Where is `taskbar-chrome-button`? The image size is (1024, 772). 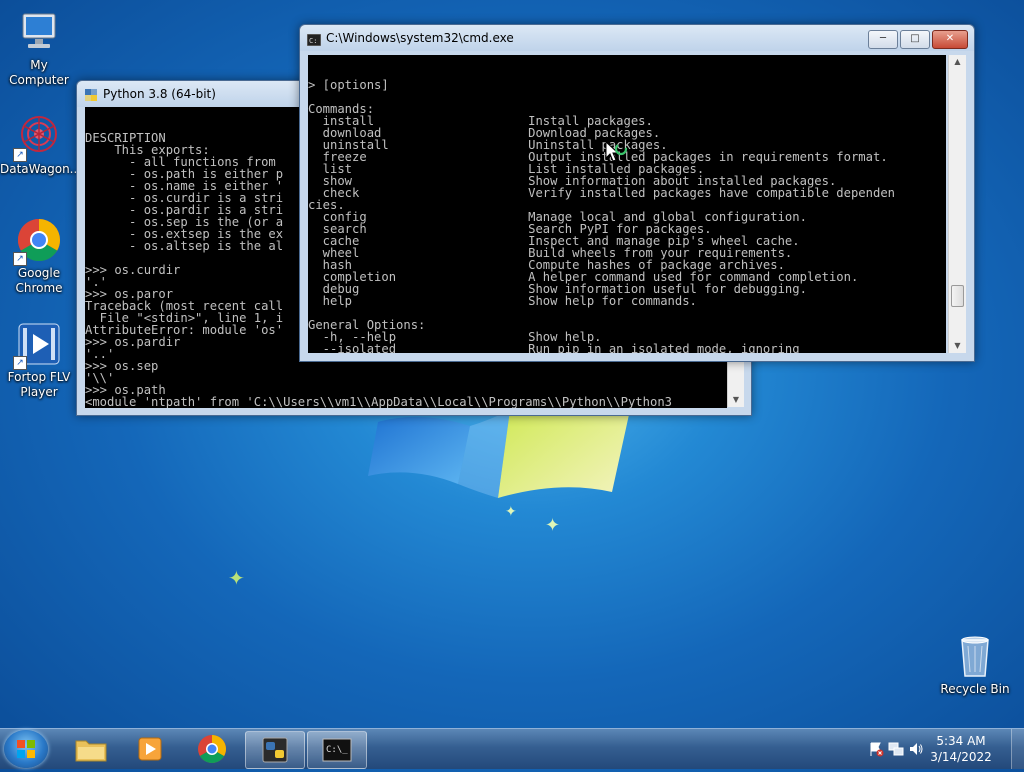 taskbar-chrome-button is located at coordinates (212, 749).